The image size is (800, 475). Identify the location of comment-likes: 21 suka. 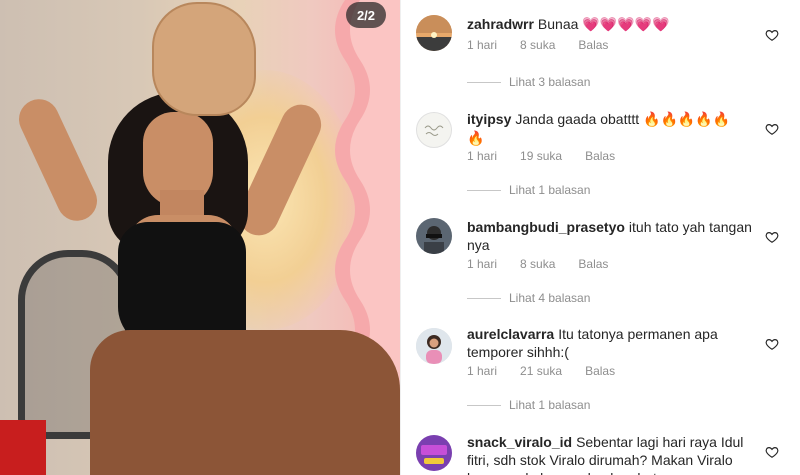
(541, 371).